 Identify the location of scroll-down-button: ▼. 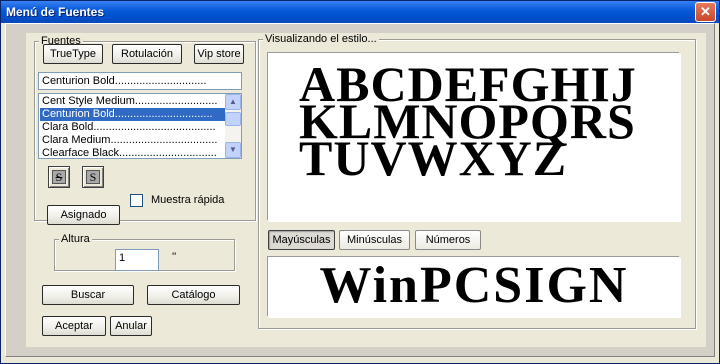
(233, 150).